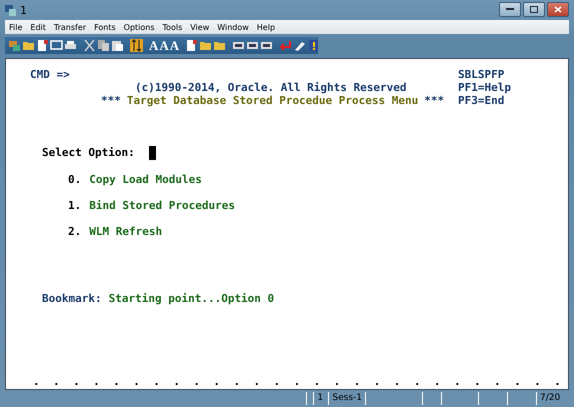 This screenshot has height=407, width=574. Describe the element at coordinates (89, 45) in the screenshot. I see `scissors-icon` at that location.